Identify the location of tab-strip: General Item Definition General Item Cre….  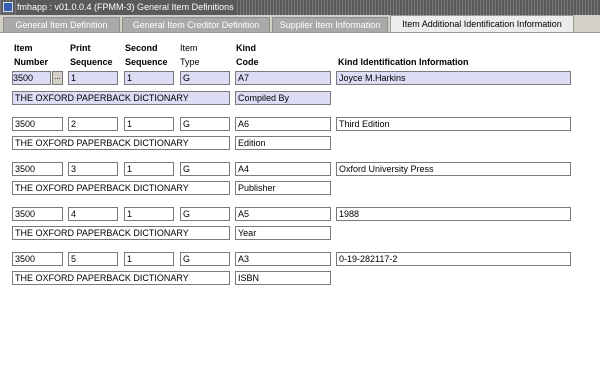
(300, 23).